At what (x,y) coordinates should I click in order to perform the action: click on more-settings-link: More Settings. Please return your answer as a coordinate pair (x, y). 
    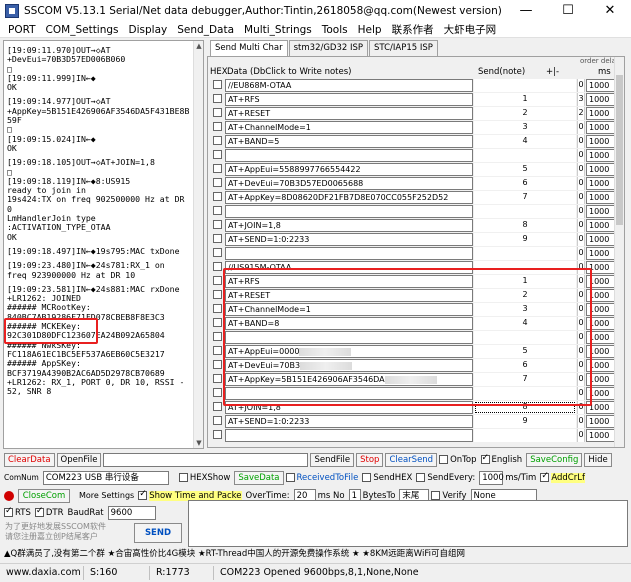
    Looking at the image, I should click on (106, 495).